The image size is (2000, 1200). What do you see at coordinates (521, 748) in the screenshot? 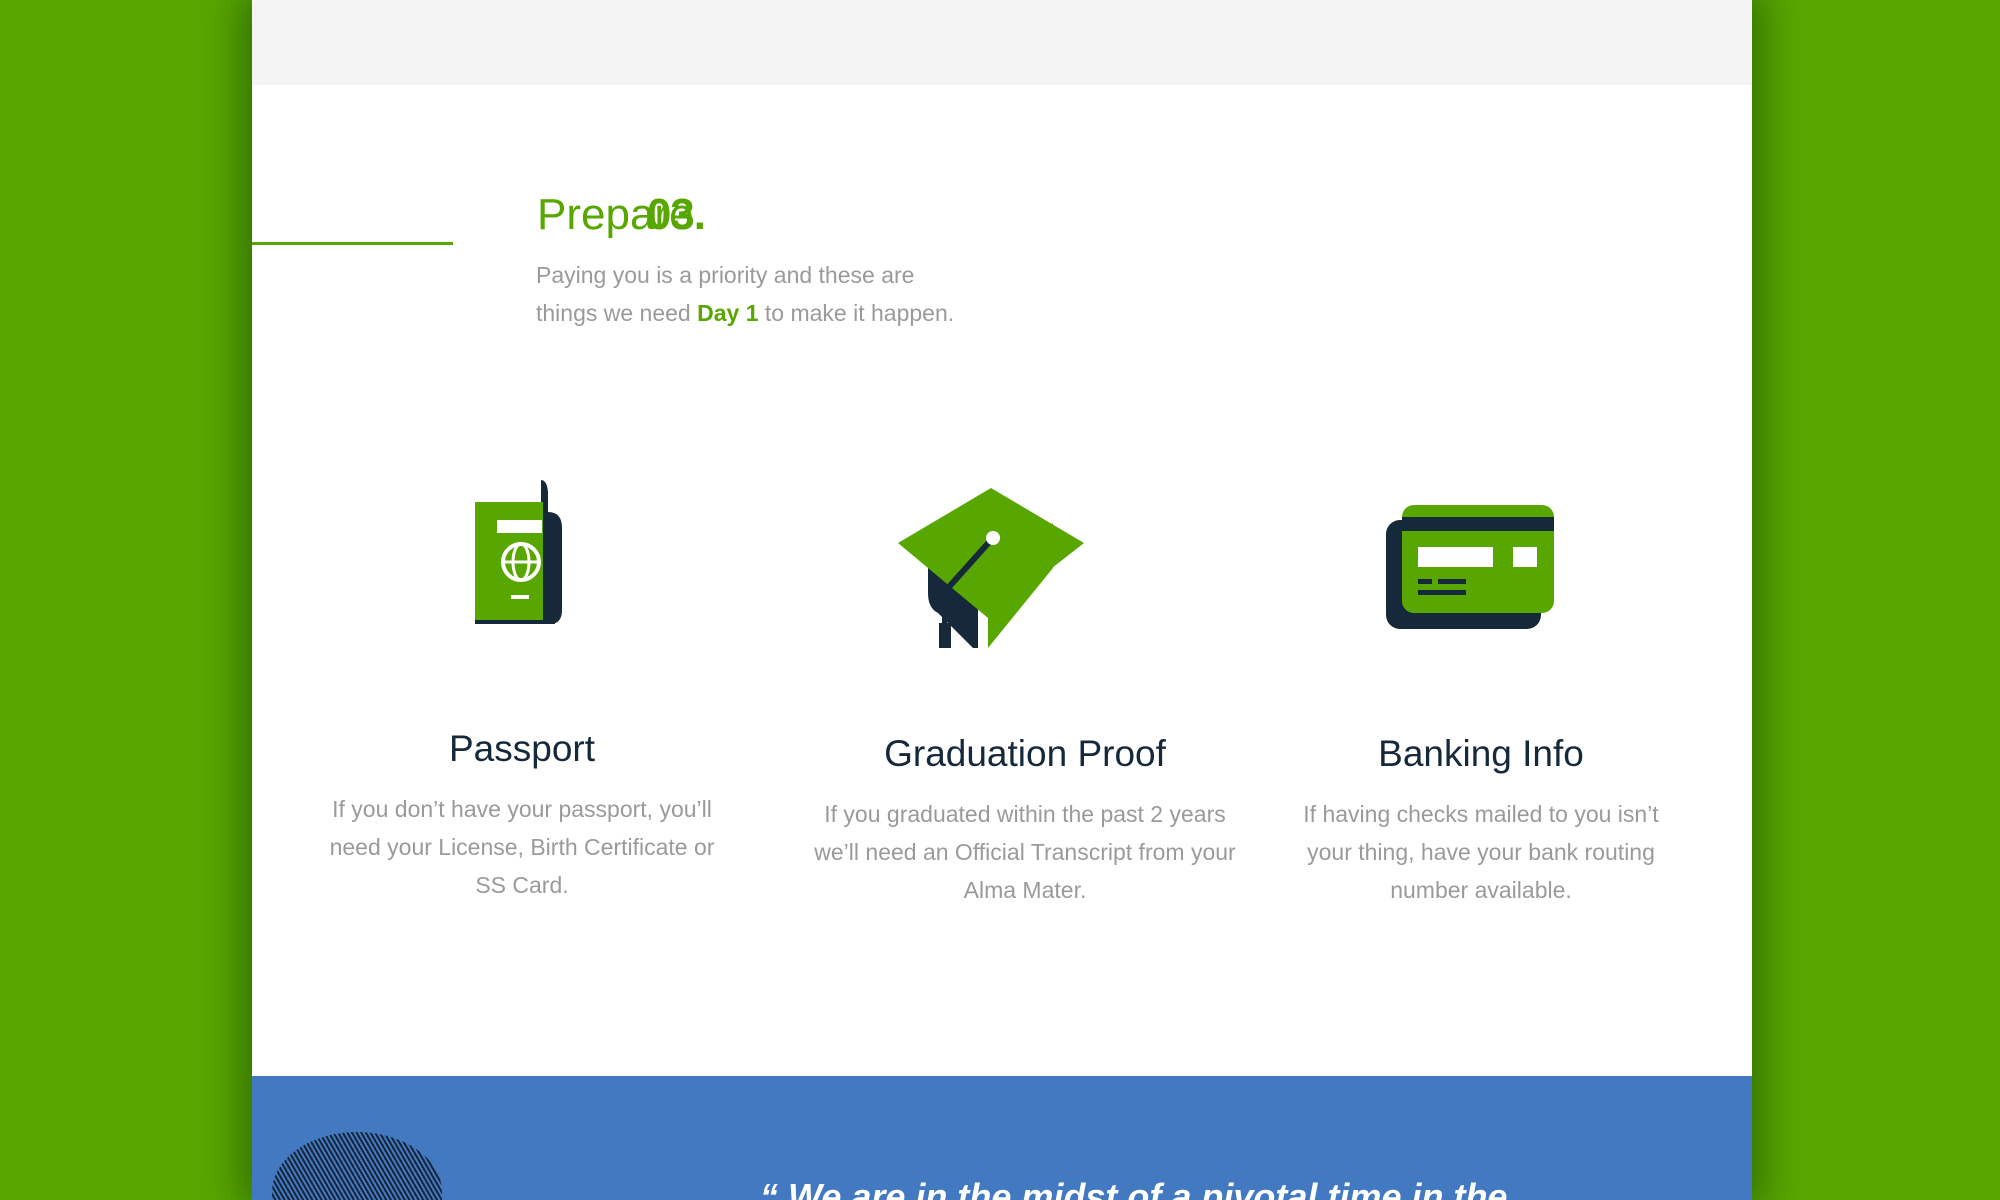
I see `item-title: Passport` at bounding box center [521, 748].